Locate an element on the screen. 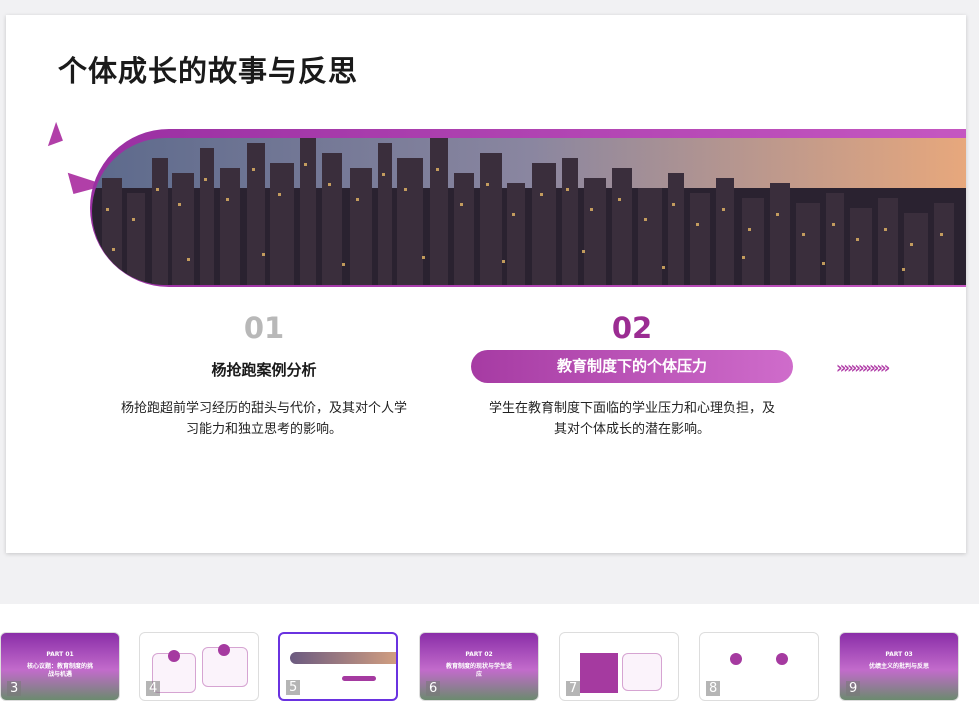 Image resolution: width=979 pixels, height=720 pixels. decorative-triangle is located at coordinates (52, 134).